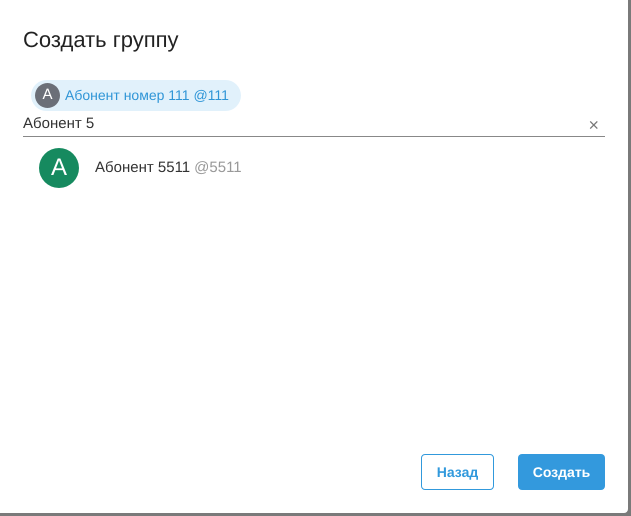 The image size is (631, 516). What do you see at coordinates (457, 472) in the screenshot?
I see `back-button: Назад` at bounding box center [457, 472].